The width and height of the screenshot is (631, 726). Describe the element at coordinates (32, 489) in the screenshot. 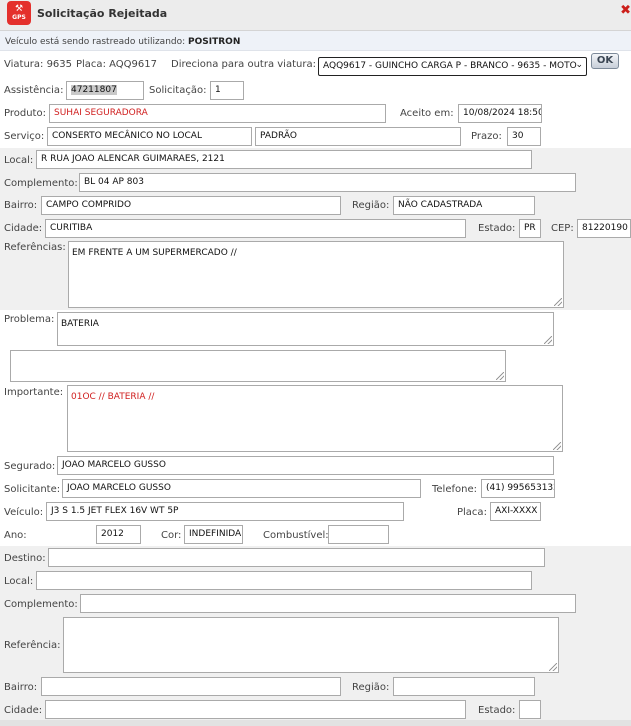

I see `solicitante-label: Solicitante:` at that location.